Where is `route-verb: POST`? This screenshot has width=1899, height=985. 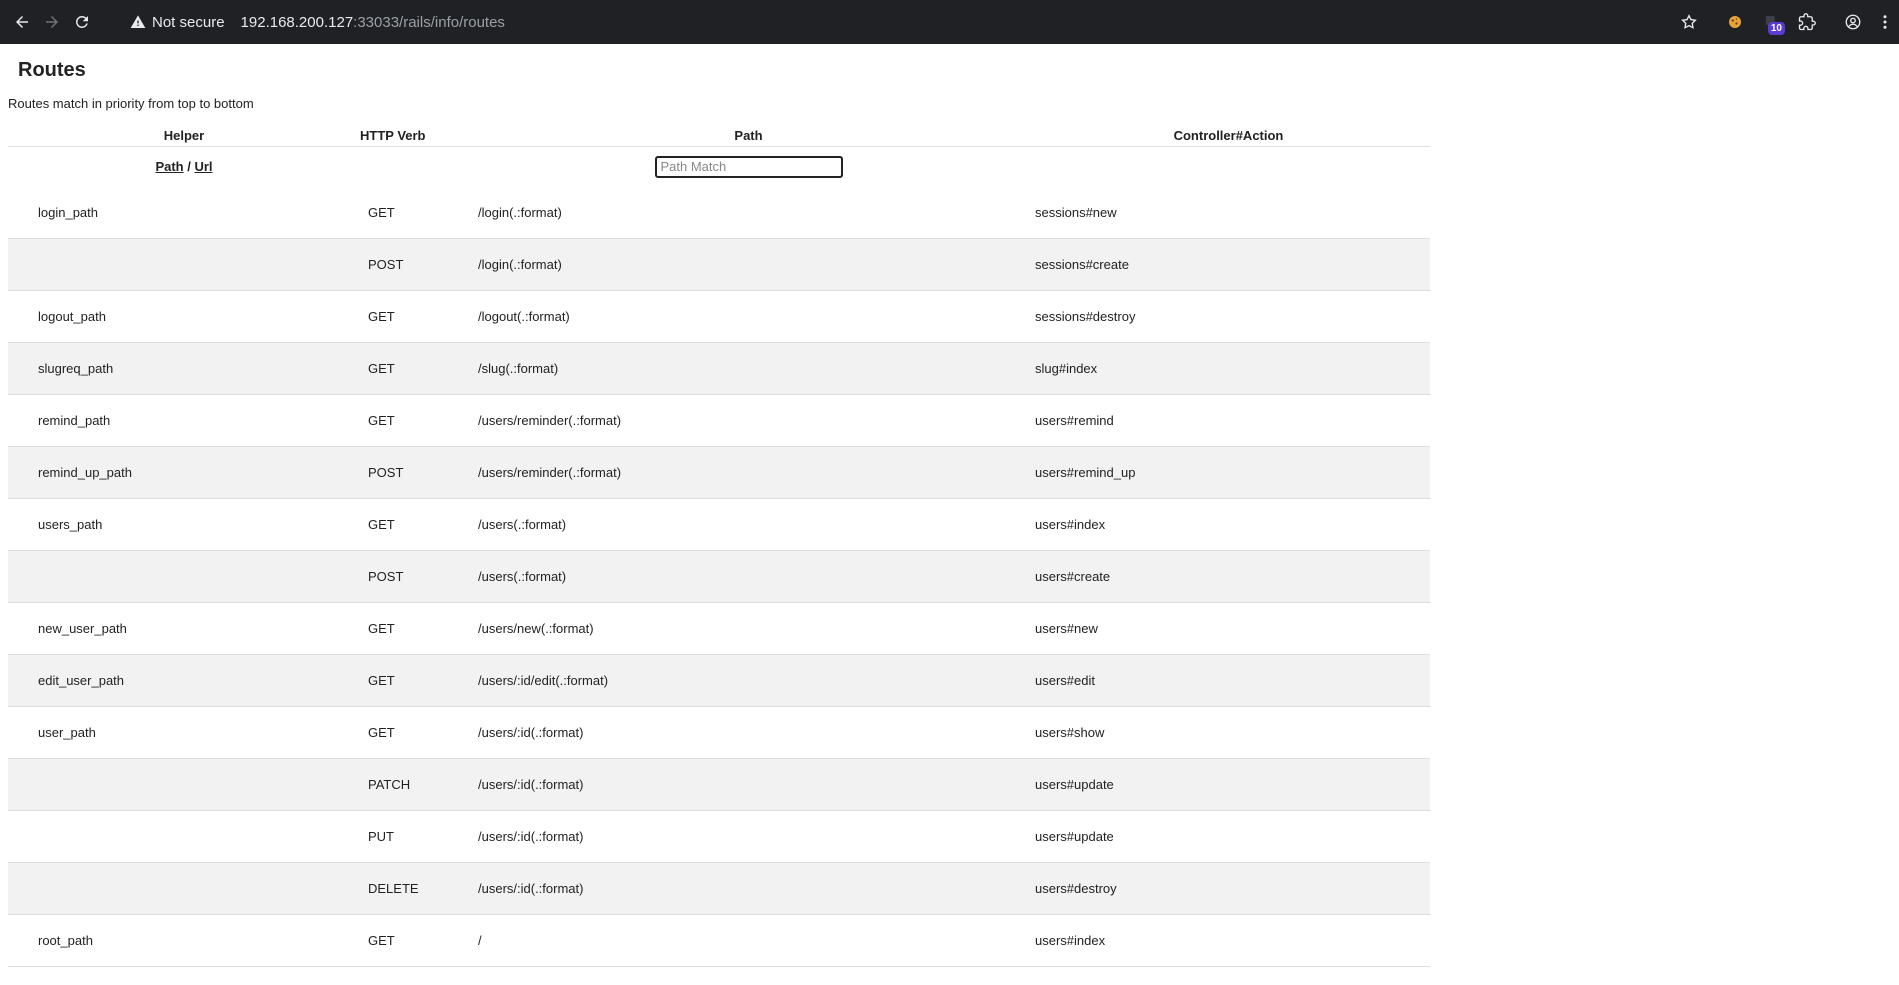 route-verb: POST is located at coordinates (415, 576).